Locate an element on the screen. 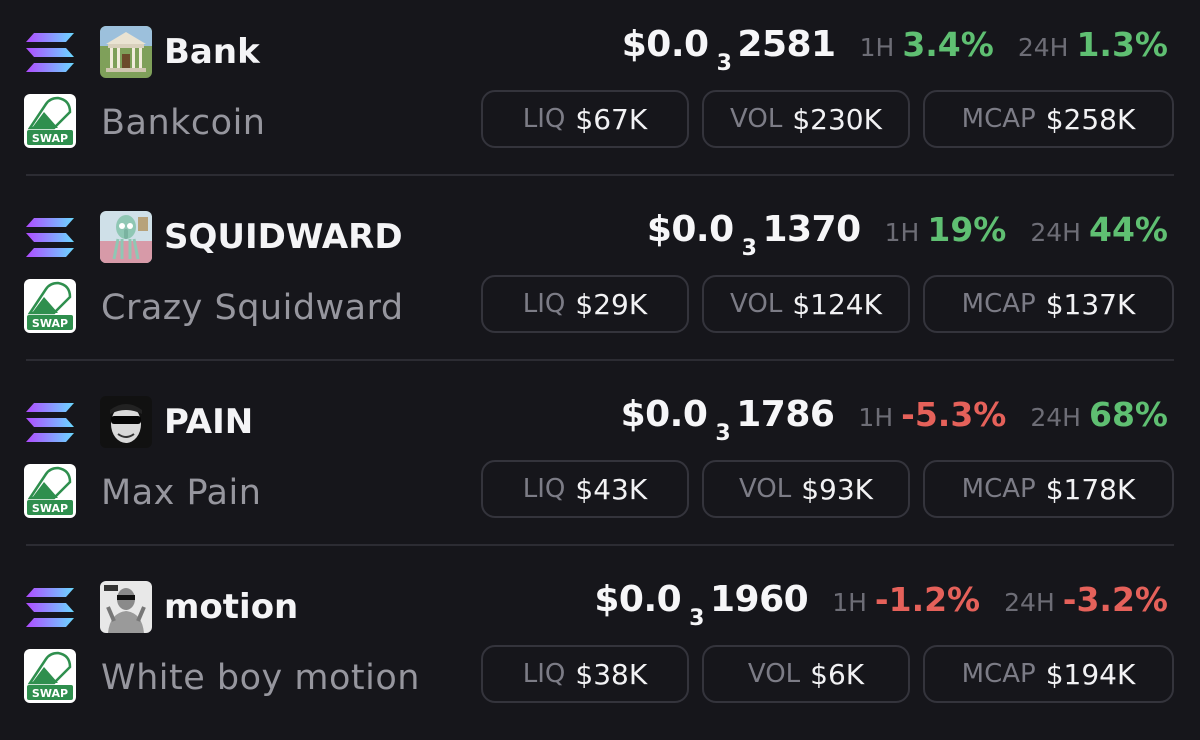 This screenshot has width=1200, height=740. liq-value: $38K is located at coordinates (611, 674).